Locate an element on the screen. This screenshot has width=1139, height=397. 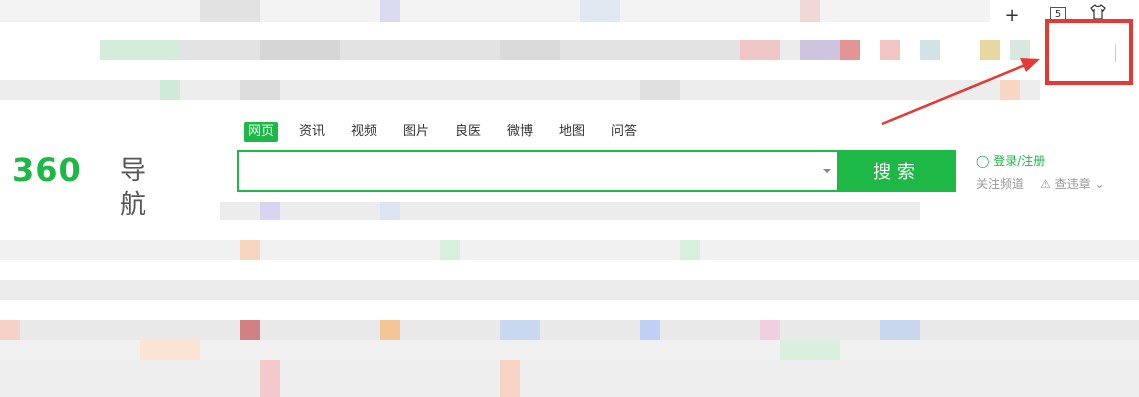
tab-weibo: 微博 is located at coordinates (520, 132).